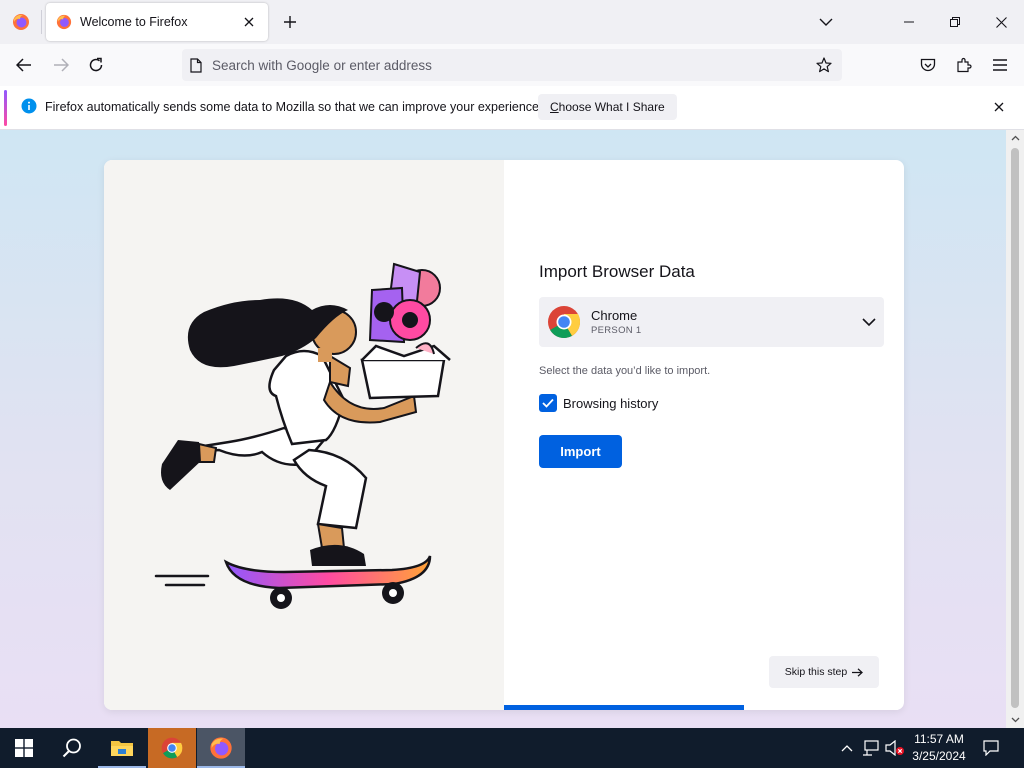 Image resolution: width=1024 pixels, height=768 pixels. I want to click on reload-button, so click(96, 65).